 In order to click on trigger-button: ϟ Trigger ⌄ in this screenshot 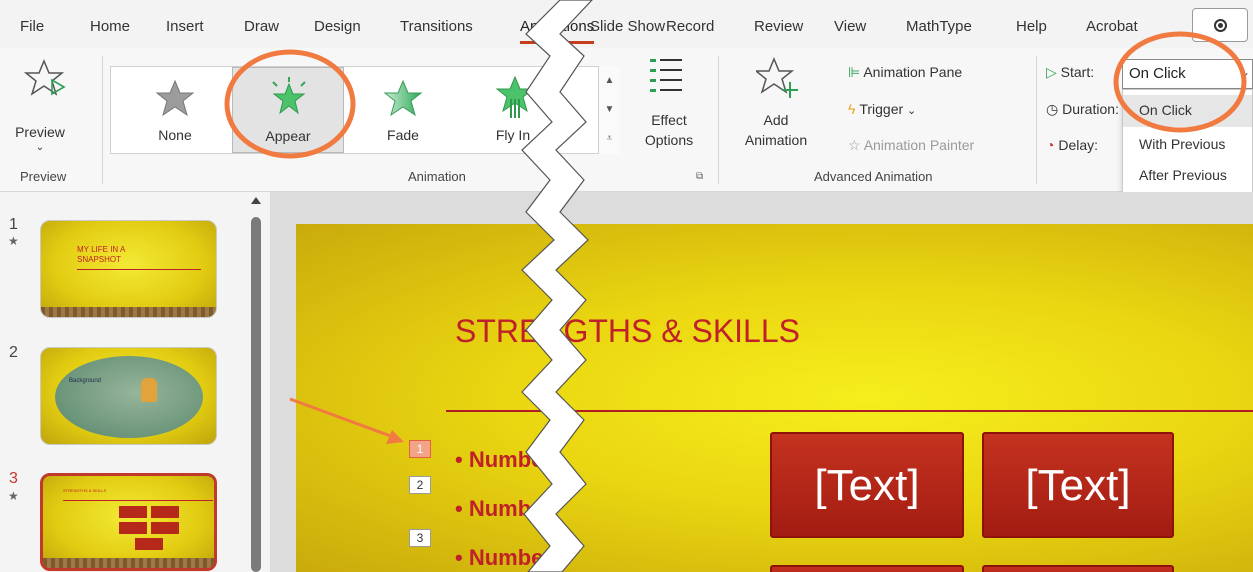, I will do `click(882, 109)`.